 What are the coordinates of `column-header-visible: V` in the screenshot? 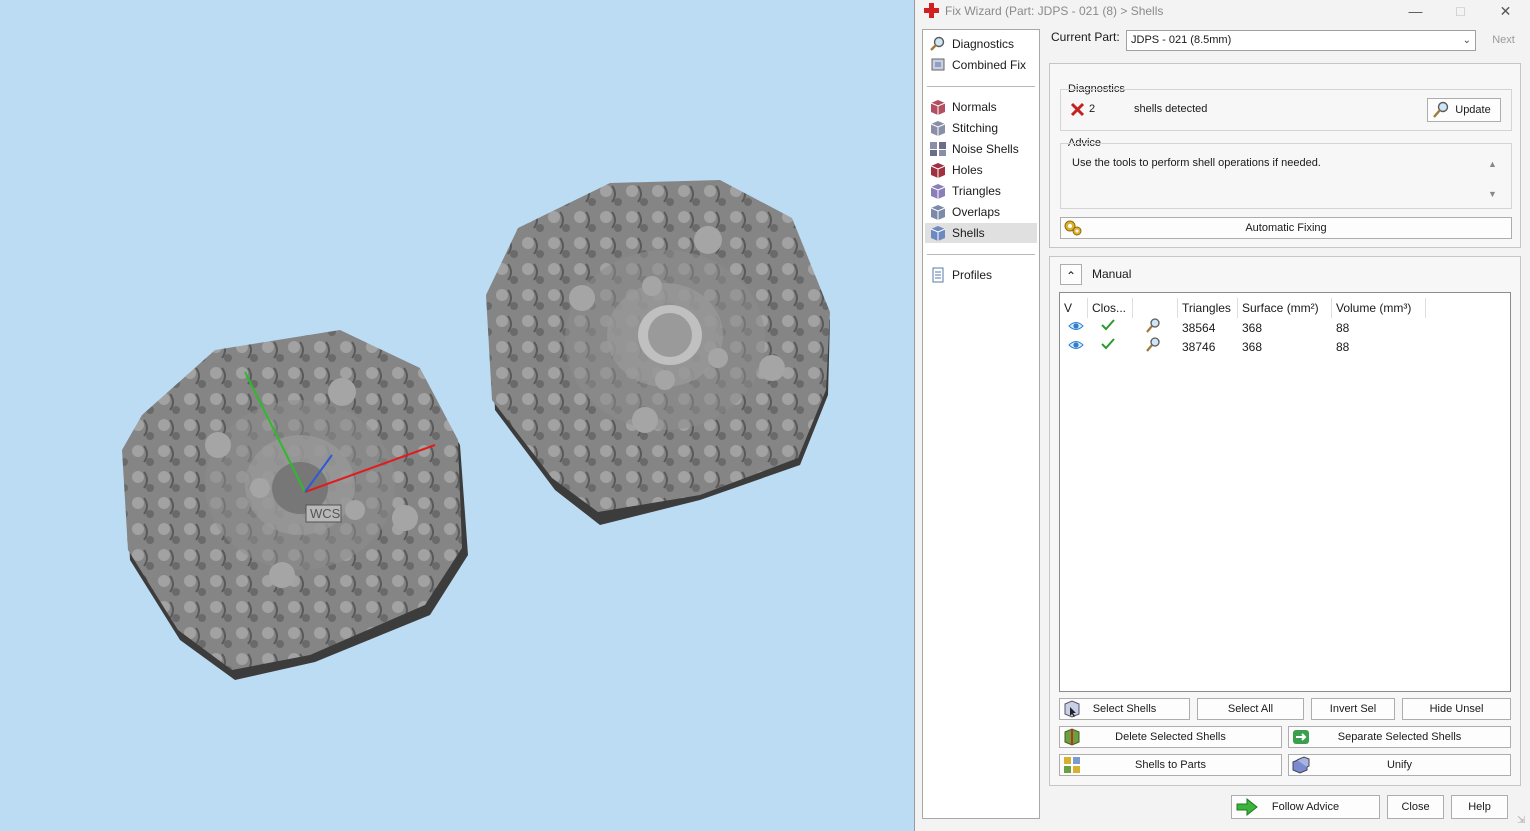 It's located at (1074, 308).